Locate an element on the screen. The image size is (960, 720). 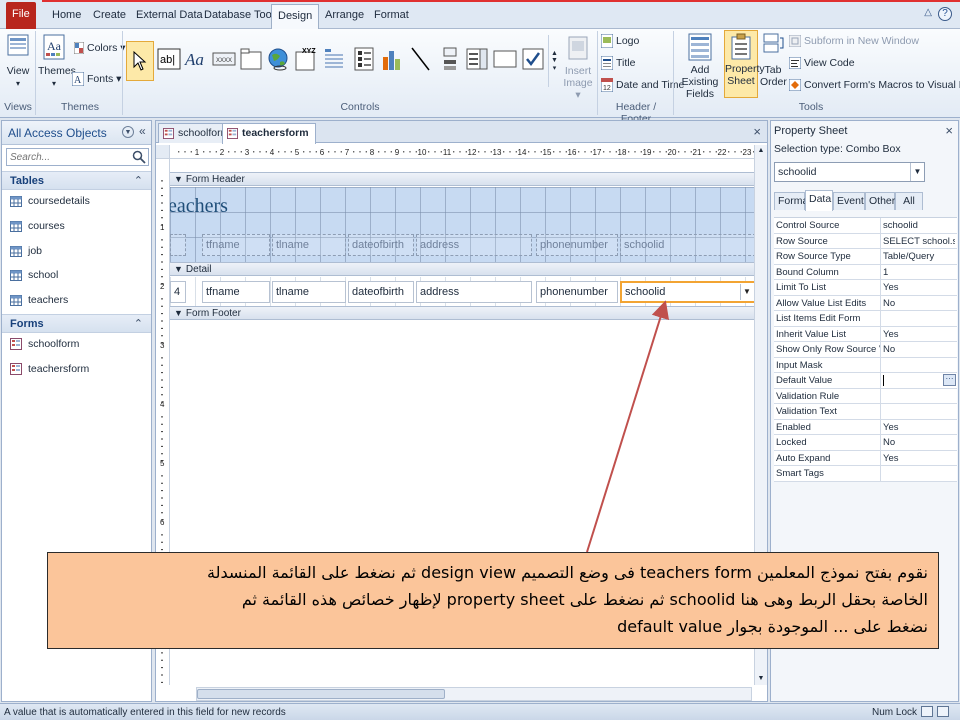
help-icon: ? is located at coordinates (945, 14).